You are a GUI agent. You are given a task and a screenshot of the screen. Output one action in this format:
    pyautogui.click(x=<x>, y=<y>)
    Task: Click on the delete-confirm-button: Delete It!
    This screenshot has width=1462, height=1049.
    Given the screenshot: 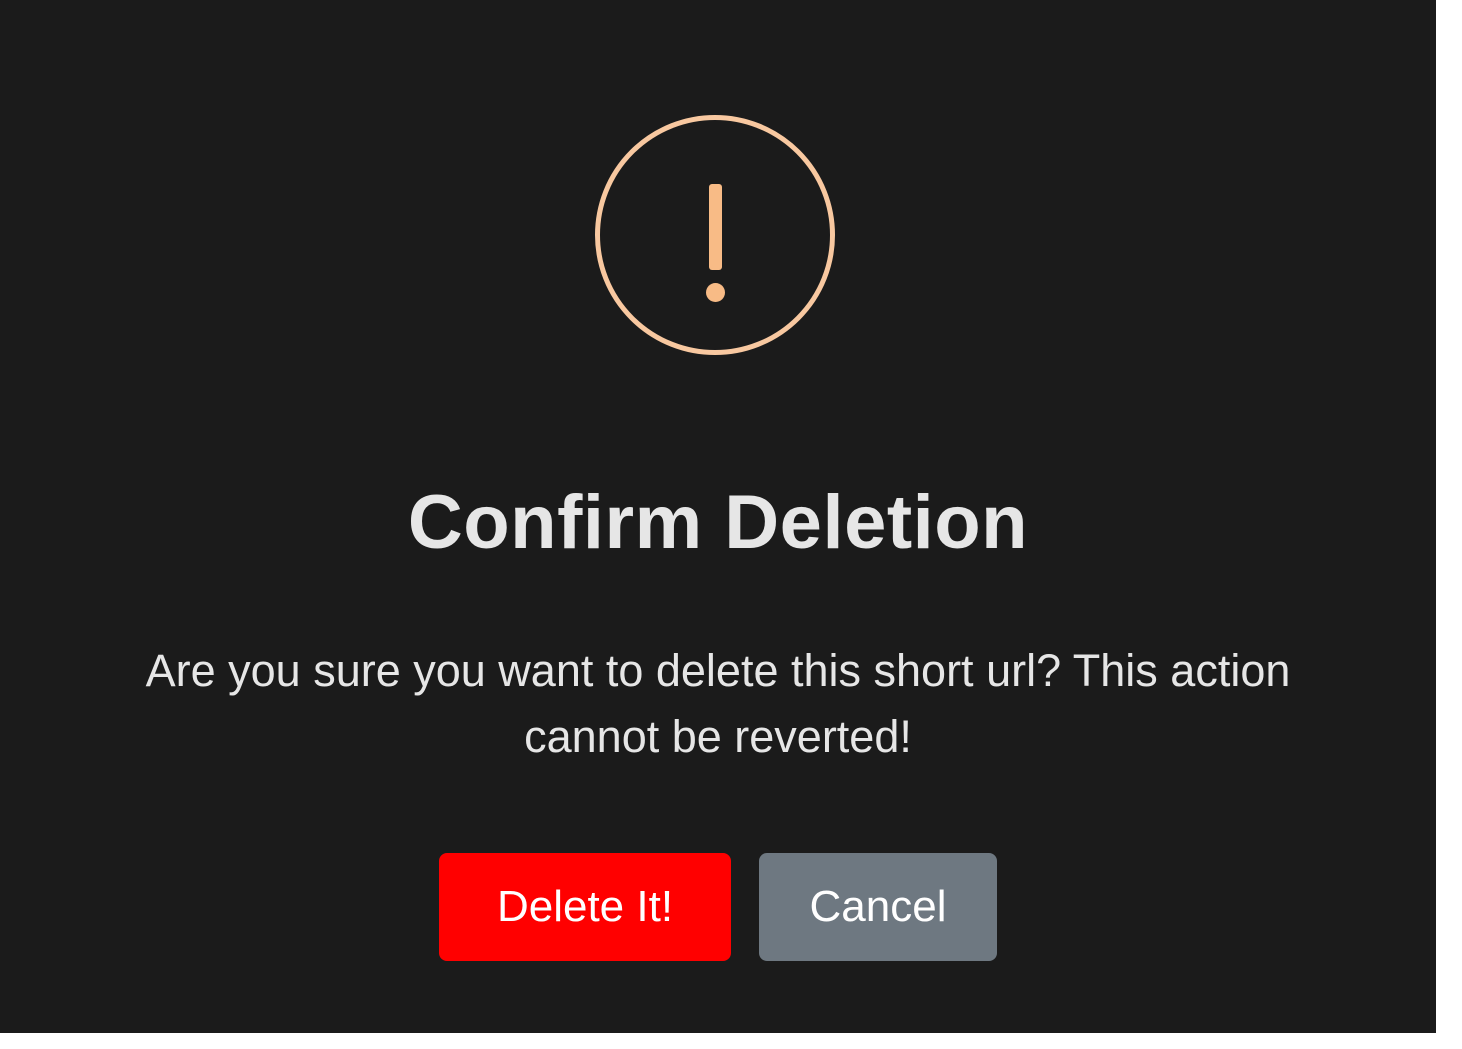 What is the action you would take?
    pyautogui.click(x=585, y=907)
    